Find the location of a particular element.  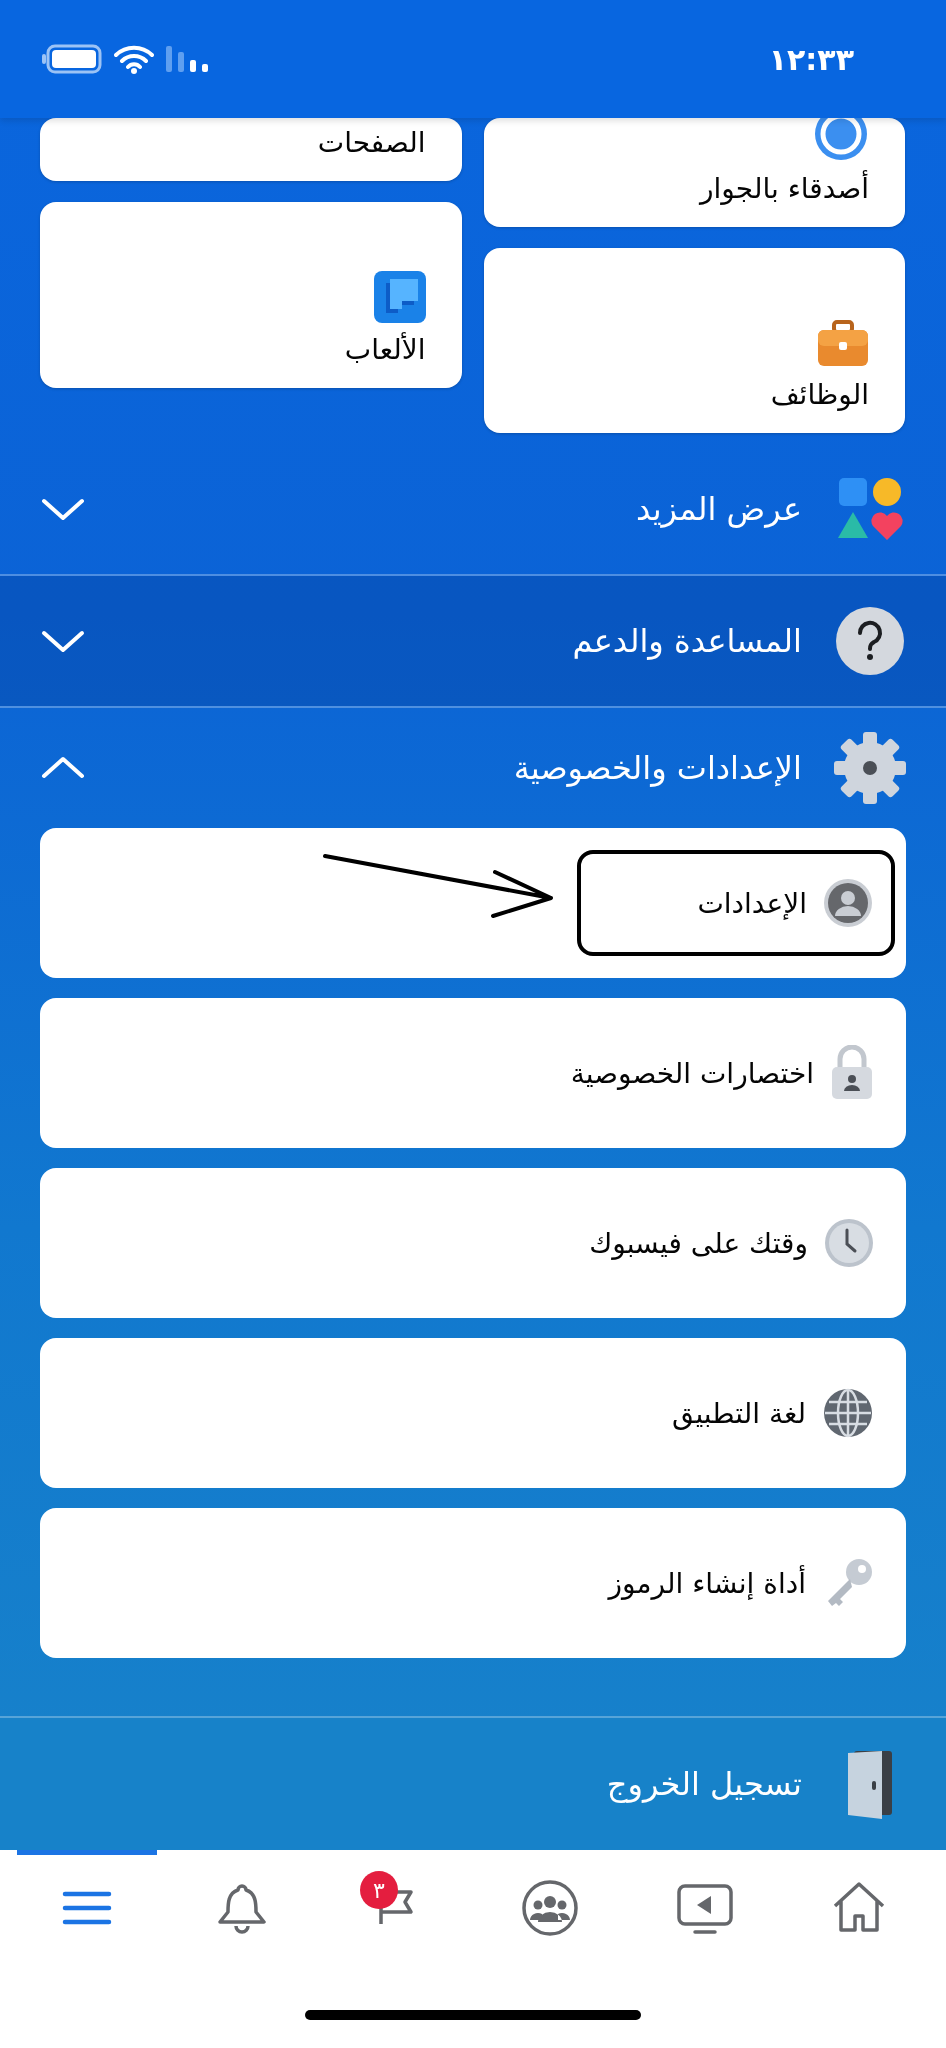

shortcut-tile: الألعاب is located at coordinates (251, 295).